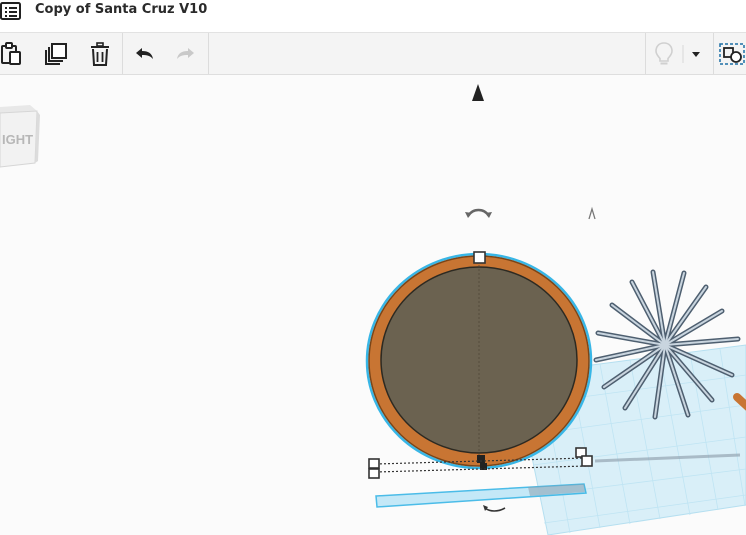 This screenshot has height=535, width=746. I want to click on bottom-center-handle, so click(481, 459).